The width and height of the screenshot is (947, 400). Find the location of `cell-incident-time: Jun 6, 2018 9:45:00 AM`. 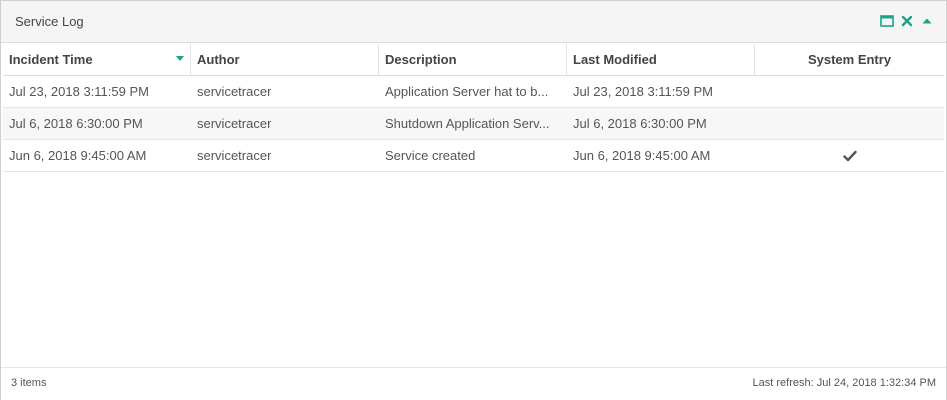

cell-incident-time: Jun 6, 2018 9:45:00 AM is located at coordinates (78, 155).